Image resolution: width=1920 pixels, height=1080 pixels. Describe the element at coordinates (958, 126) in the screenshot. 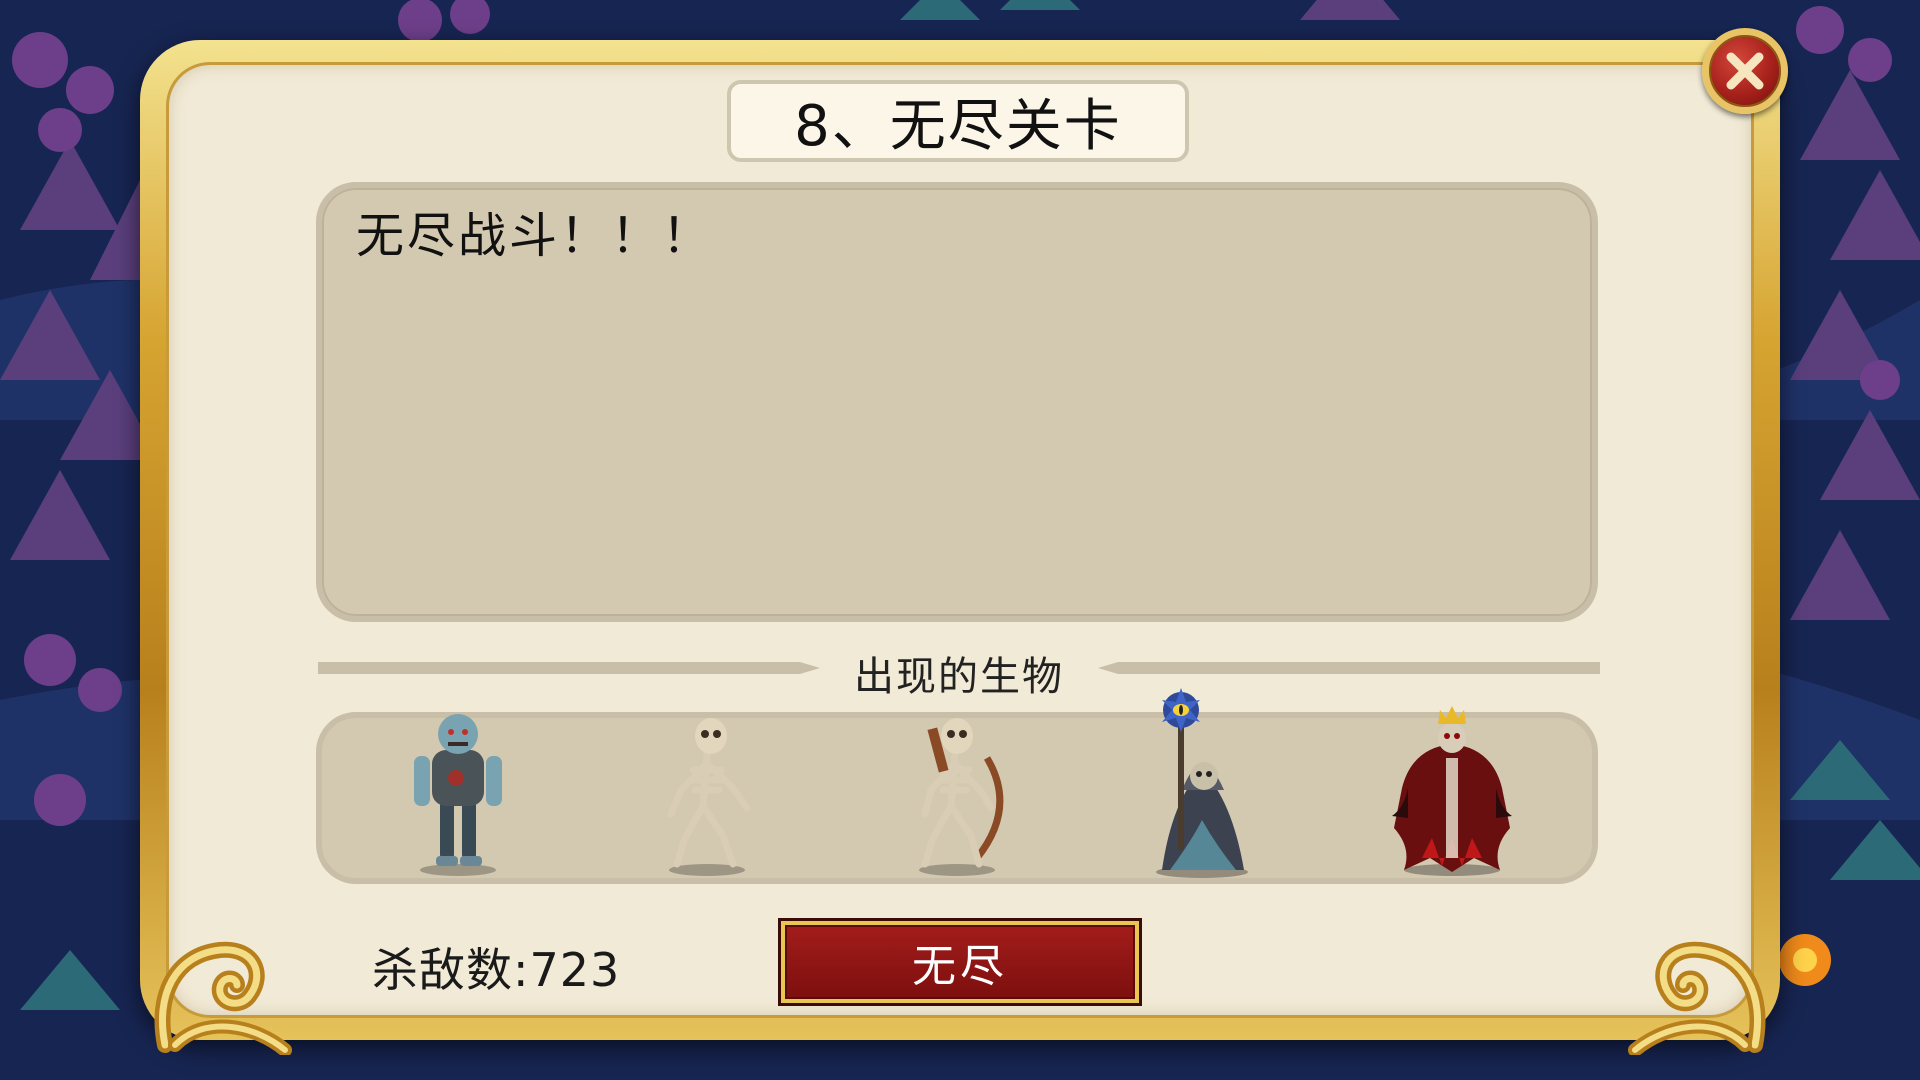

I see `level-title-text: 8、无尽关卡` at that location.